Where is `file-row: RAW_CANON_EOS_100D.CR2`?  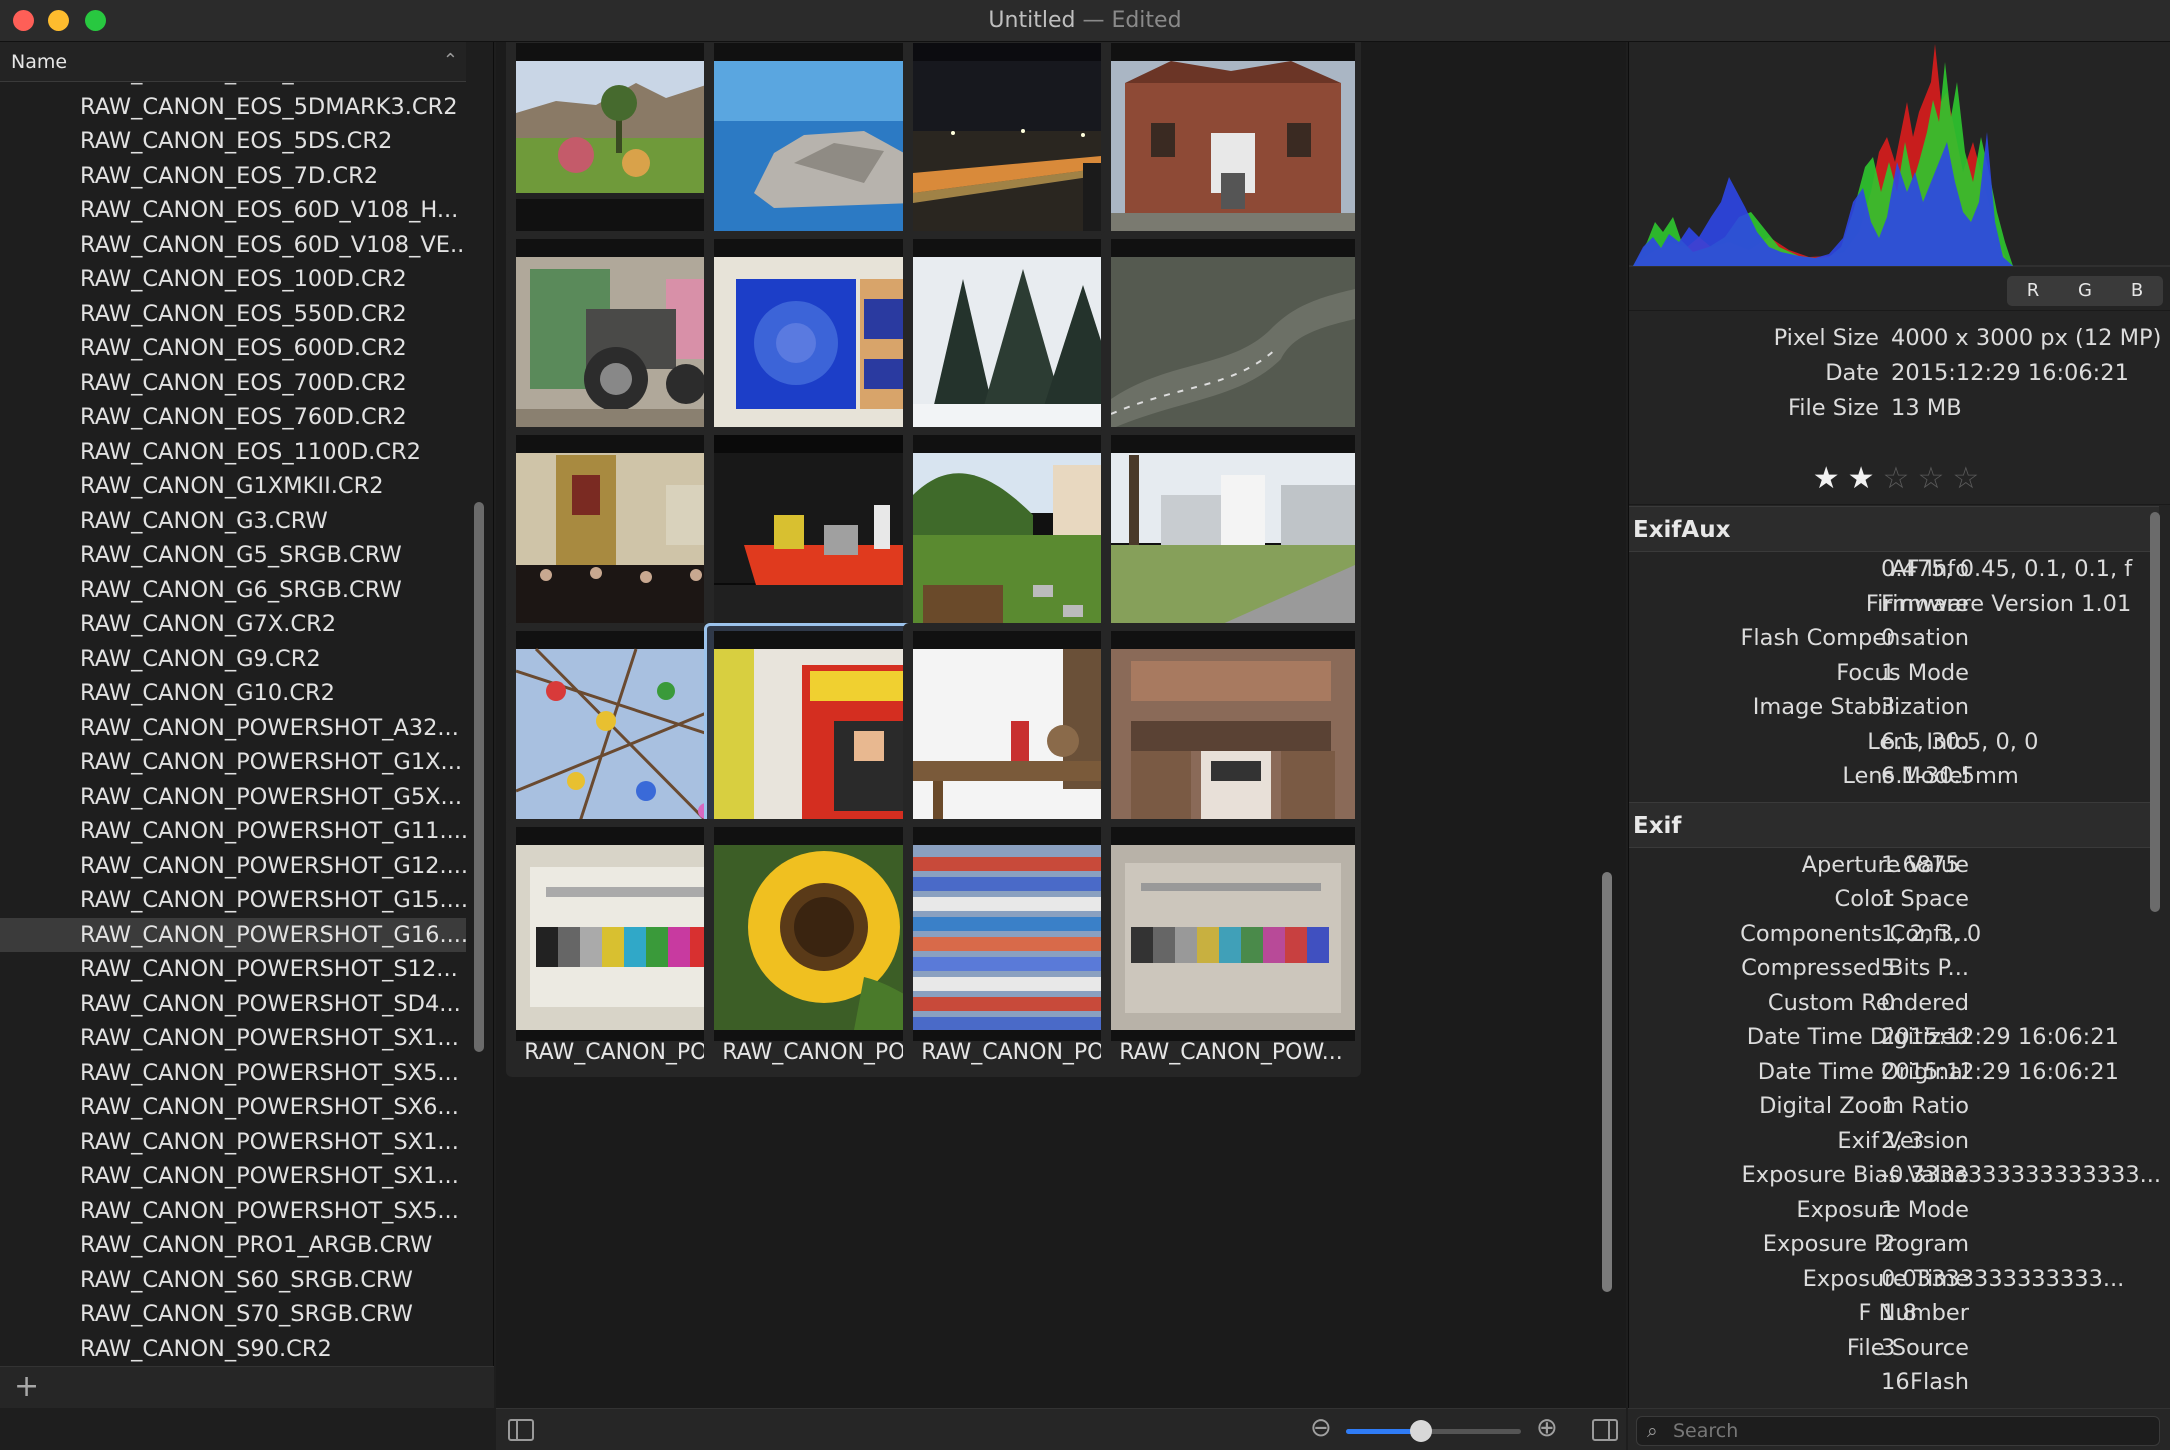
file-row: RAW_CANON_EOS_100D.CR2 is located at coordinates (233, 279).